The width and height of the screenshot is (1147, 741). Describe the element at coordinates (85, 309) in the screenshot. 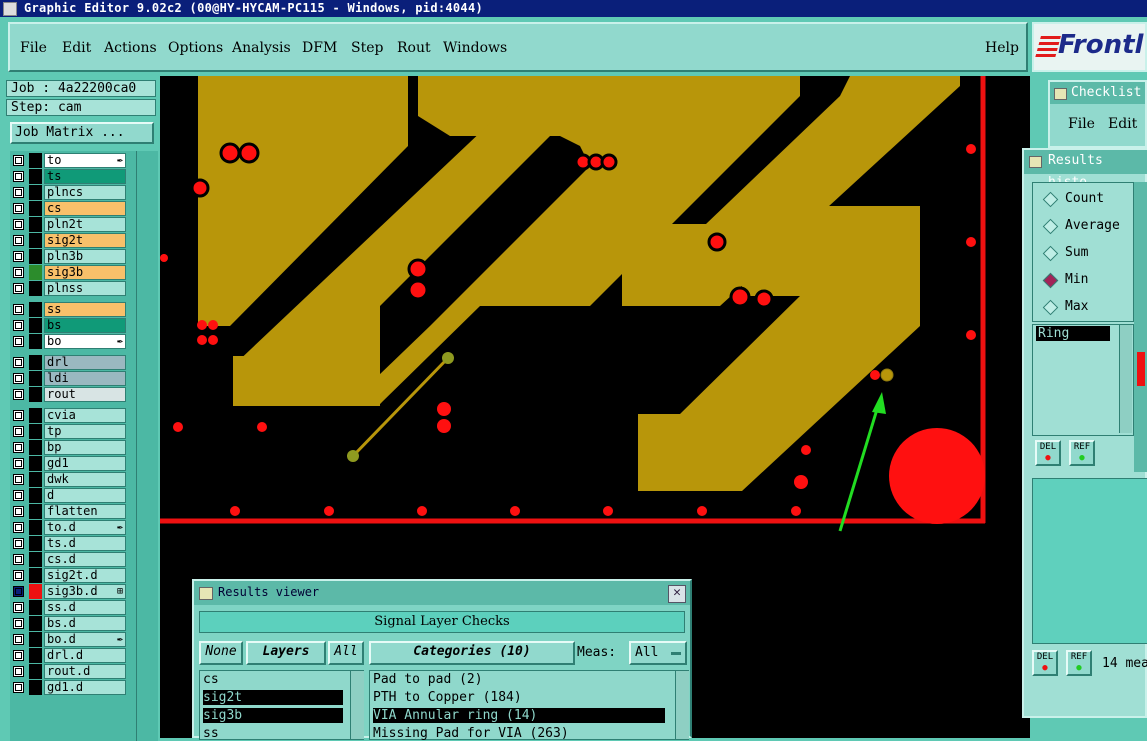

I see `layer-name: ss` at that location.